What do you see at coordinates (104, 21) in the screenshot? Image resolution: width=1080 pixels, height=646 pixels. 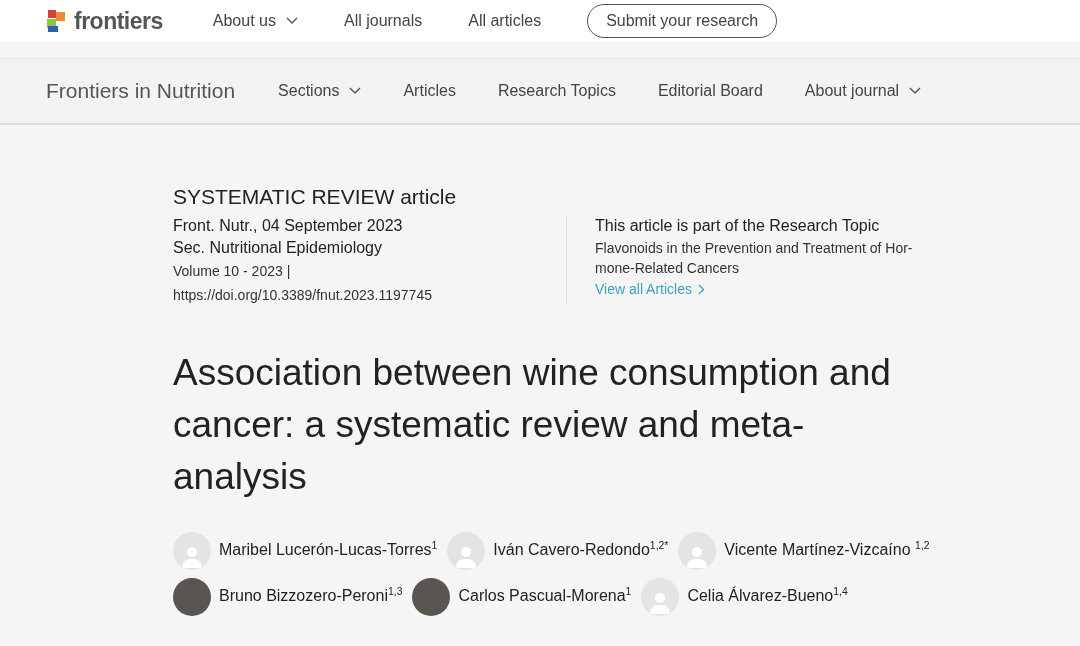 I see `frontiers-logo: frontiers` at bounding box center [104, 21].